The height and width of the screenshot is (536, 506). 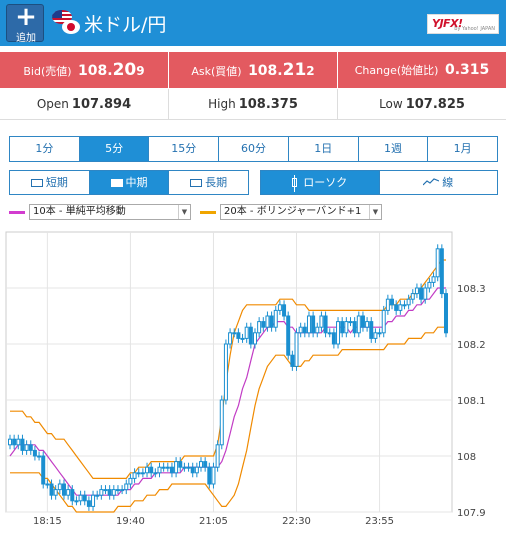 I want to click on y-tick-label: 108.3, so click(x=471, y=289).